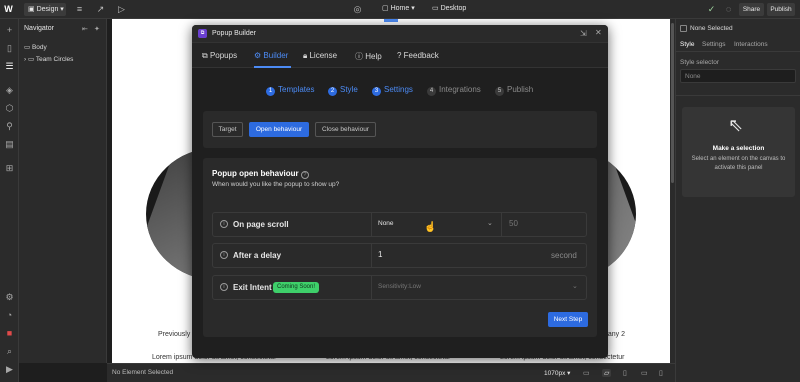 This screenshot has height=382, width=800. Describe the element at coordinates (625, 373) in the screenshot. I see `tablet-breakpoint-icon: ▯` at that location.